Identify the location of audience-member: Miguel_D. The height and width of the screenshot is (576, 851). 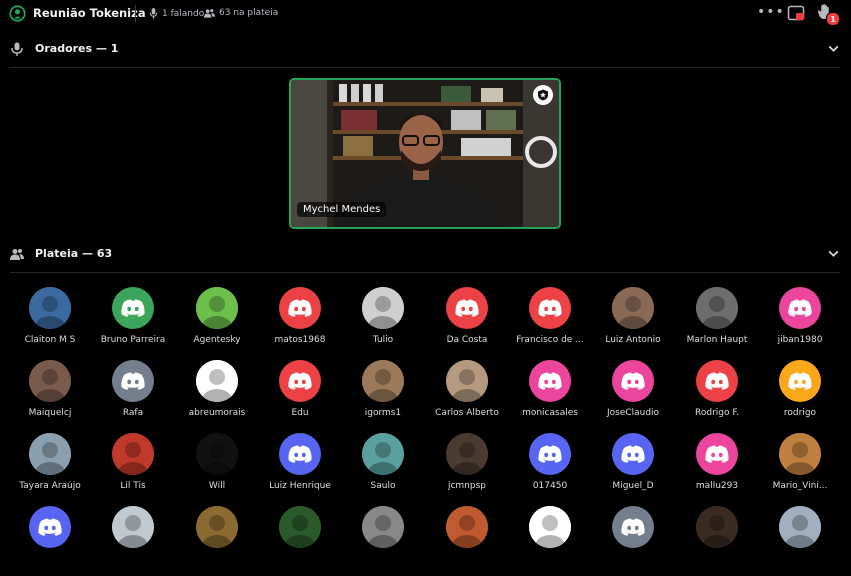
(633, 468).